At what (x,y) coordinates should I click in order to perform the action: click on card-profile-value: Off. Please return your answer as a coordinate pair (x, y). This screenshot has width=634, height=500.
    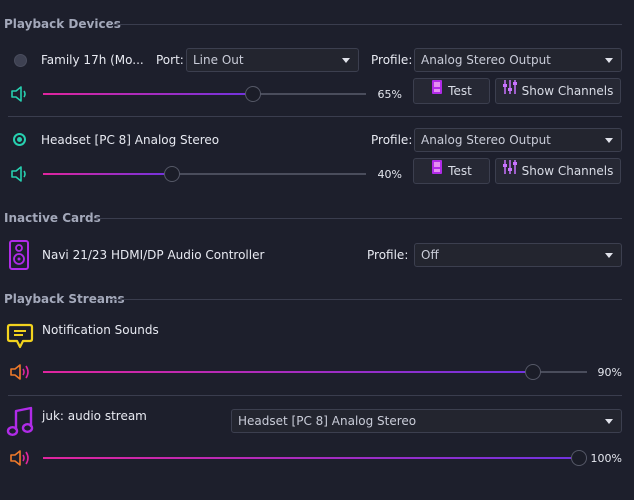
    Looking at the image, I should click on (430, 255).